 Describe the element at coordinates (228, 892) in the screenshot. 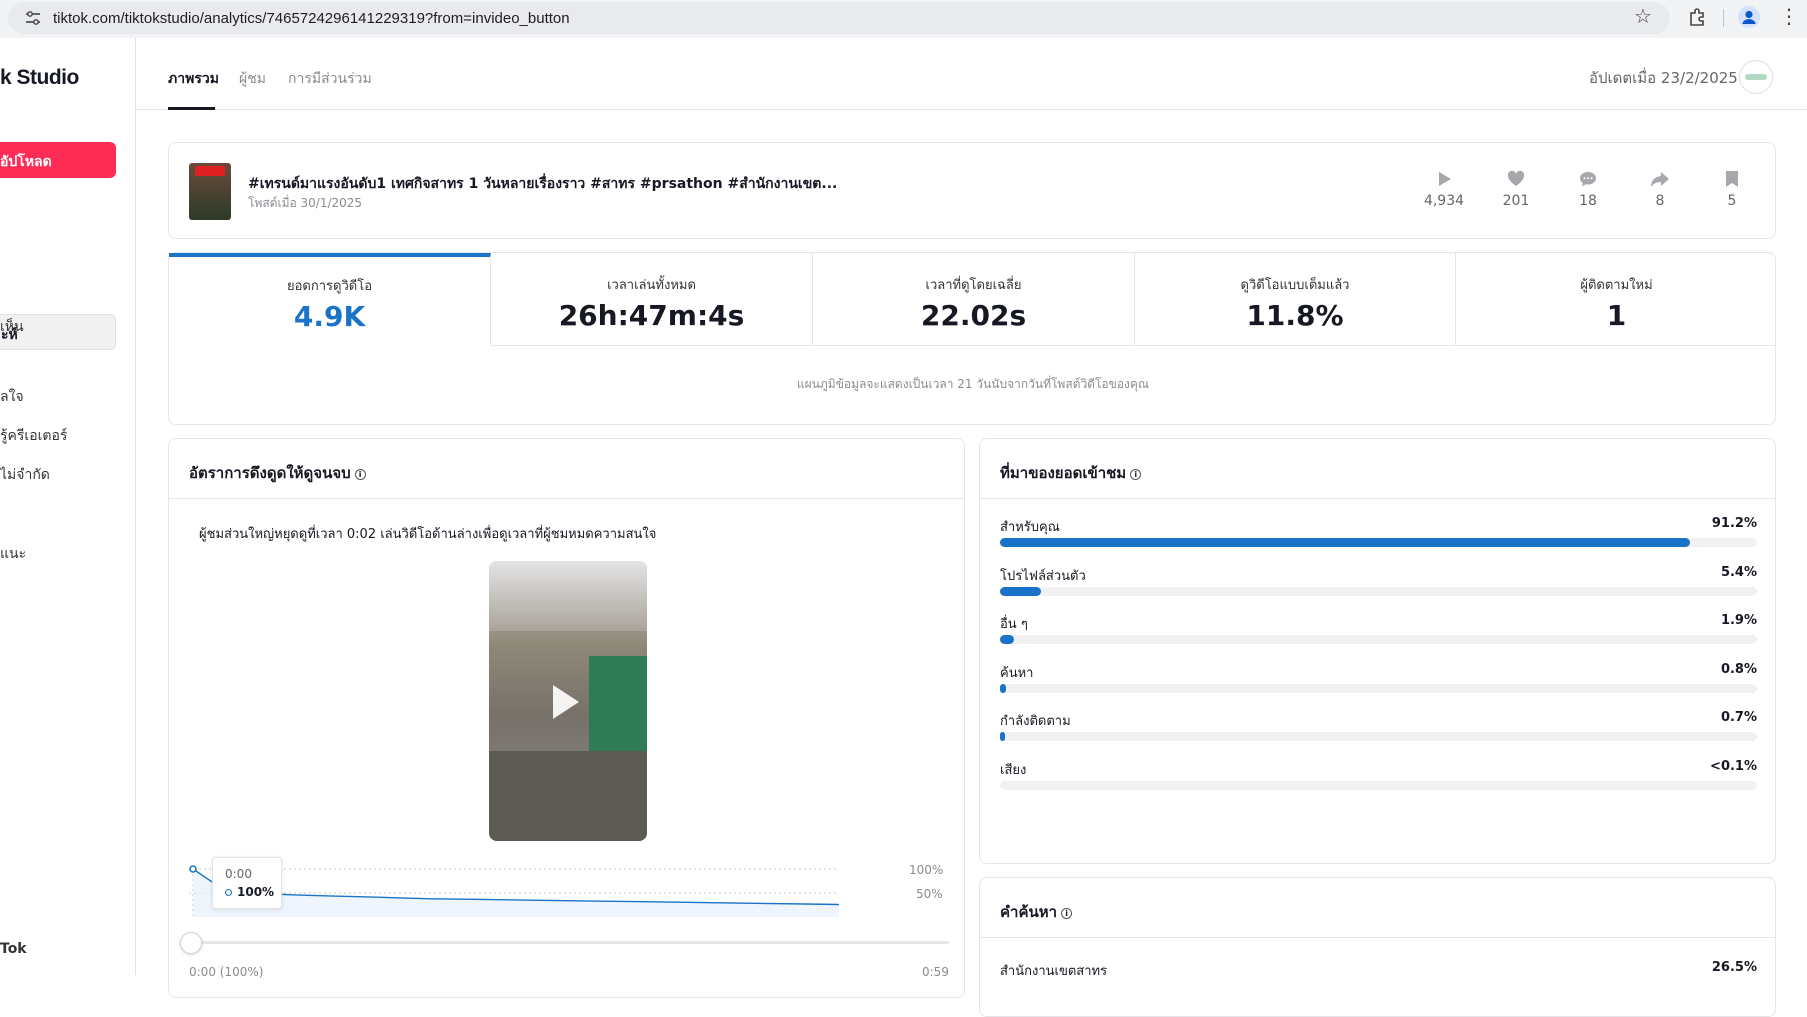

I see `tooltip-dot-icon` at that location.